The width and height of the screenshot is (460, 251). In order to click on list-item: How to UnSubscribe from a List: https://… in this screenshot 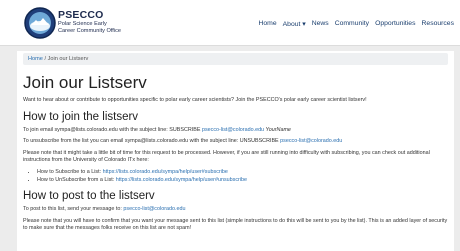, I will do `click(242, 181)`.